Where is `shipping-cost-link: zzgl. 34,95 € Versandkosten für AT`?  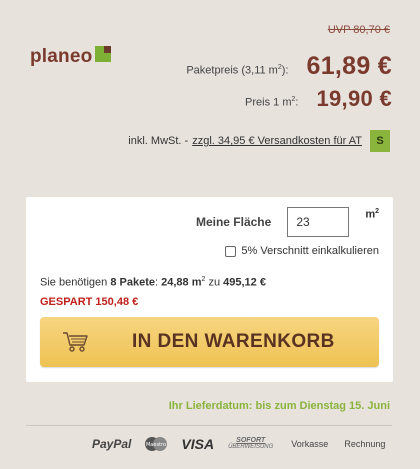
shipping-cost-link: zzgl. 34,95 € Versandkosten für AT is located at coordinates (277, 141).